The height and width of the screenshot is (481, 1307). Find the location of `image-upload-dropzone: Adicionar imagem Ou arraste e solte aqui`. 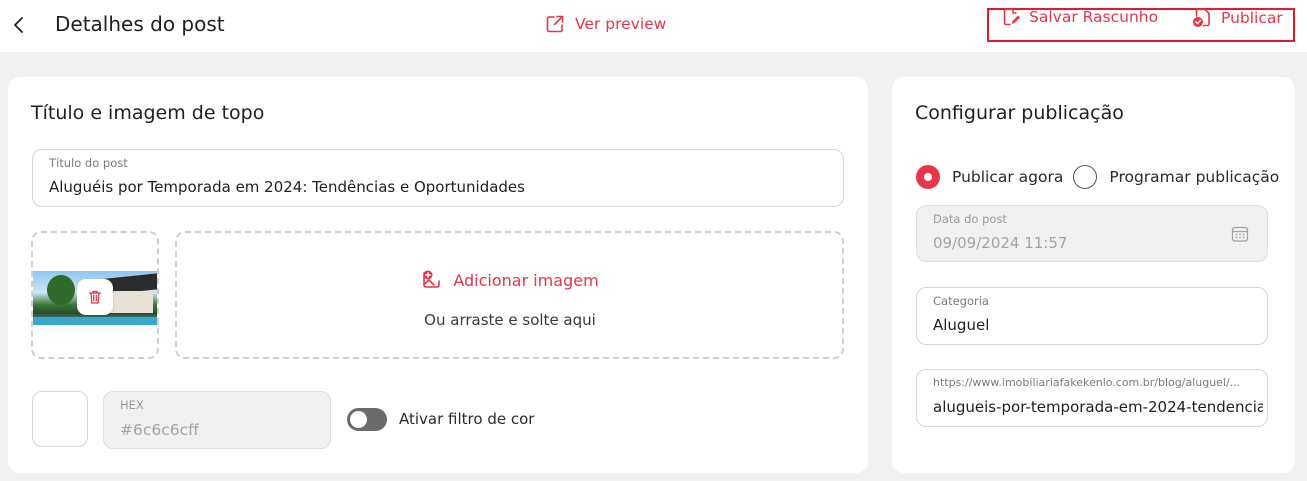

image-upload-dropzone: Adicionar imagem Ou arraste e solte aqui is located at coordinates (509, 295).